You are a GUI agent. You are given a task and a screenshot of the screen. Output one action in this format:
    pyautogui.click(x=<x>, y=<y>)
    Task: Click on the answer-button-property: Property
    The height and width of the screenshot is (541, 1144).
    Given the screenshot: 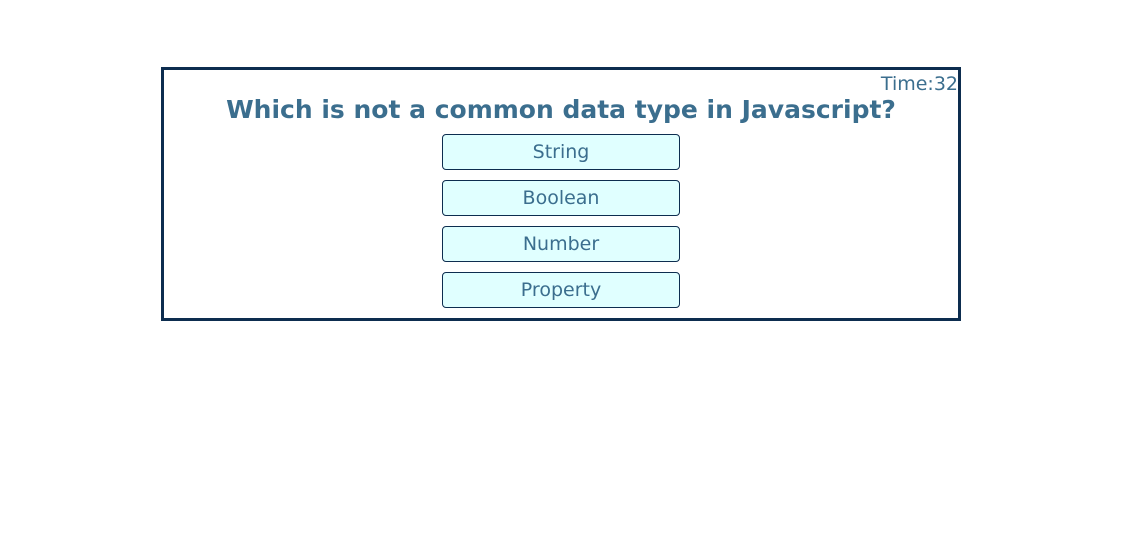 What is the action you would take?
    pyautogui.click(x=561, y=290)
    